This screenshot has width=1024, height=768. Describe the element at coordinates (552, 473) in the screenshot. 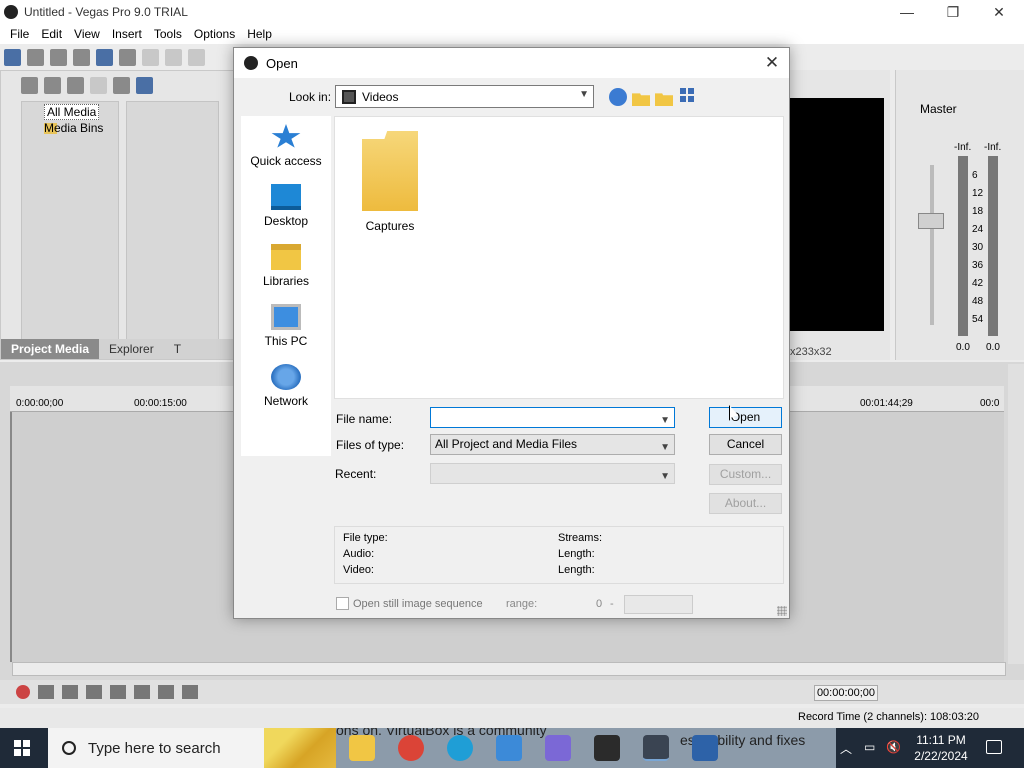

I see `recent-dropdown: ▼` at that location.